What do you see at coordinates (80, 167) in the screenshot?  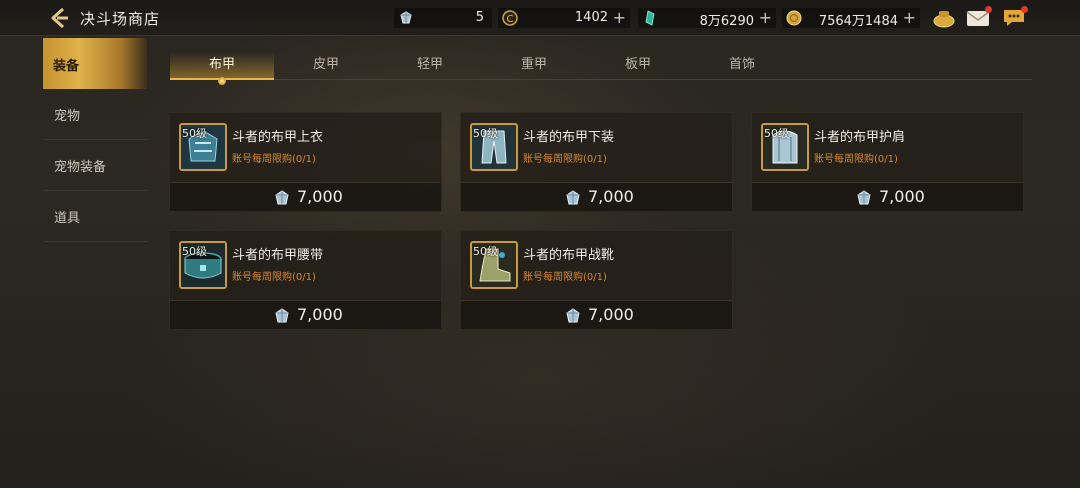 I see `sidebar-item-label: 宠物装备` at bounding box center [80, 167].